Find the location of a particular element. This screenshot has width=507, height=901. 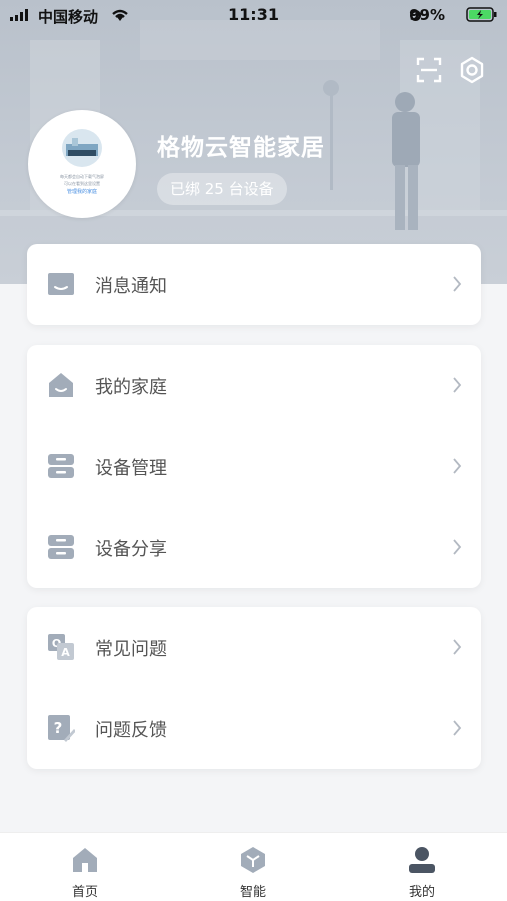

message-icon is located at coordinates (61, 284).